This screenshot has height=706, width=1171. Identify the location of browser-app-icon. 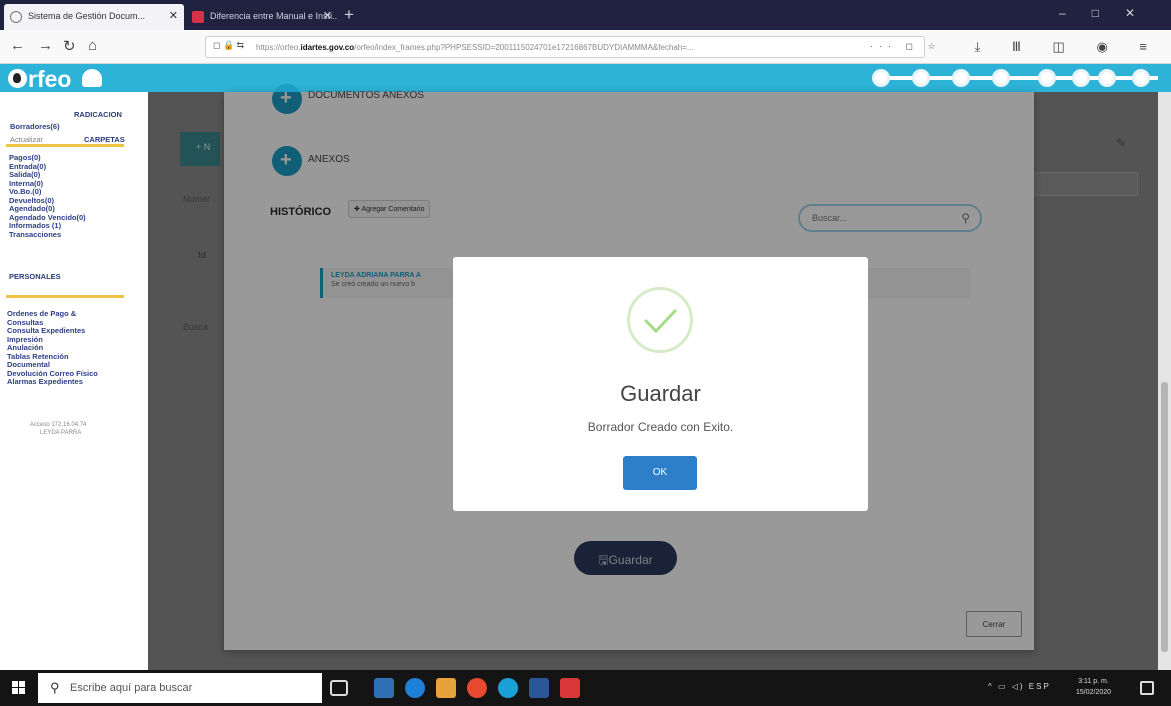
(508, 688).